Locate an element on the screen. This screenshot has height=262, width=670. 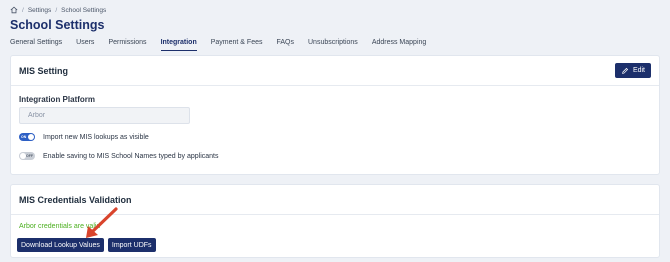
mis-credentials-title: MIS Credentials Validation is located at coordinates (75, 199).